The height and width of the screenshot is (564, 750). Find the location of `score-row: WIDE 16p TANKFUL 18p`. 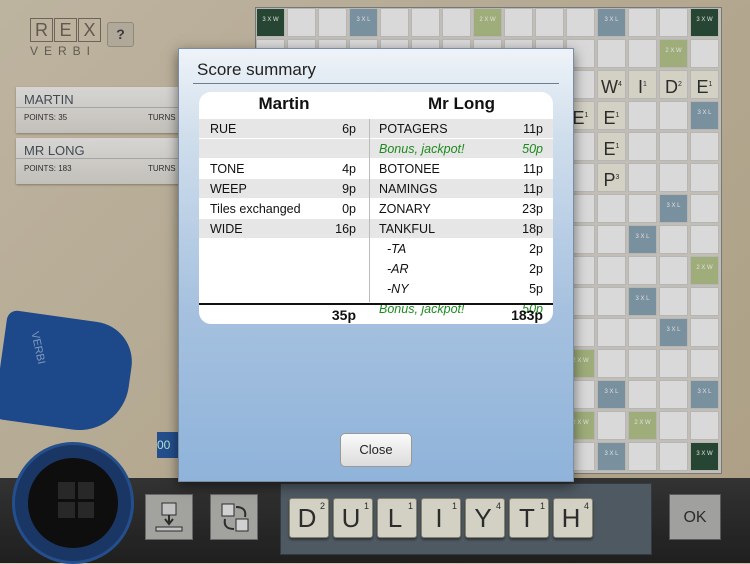

score-row: WIDE 16p TANKFUL 18p is located at coordinates (376, 228).